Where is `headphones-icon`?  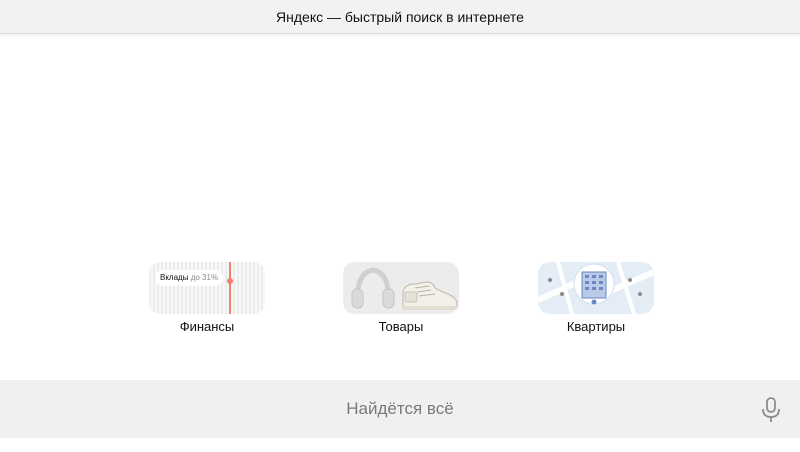
headphones-icon is located at coordinates (373, 288).